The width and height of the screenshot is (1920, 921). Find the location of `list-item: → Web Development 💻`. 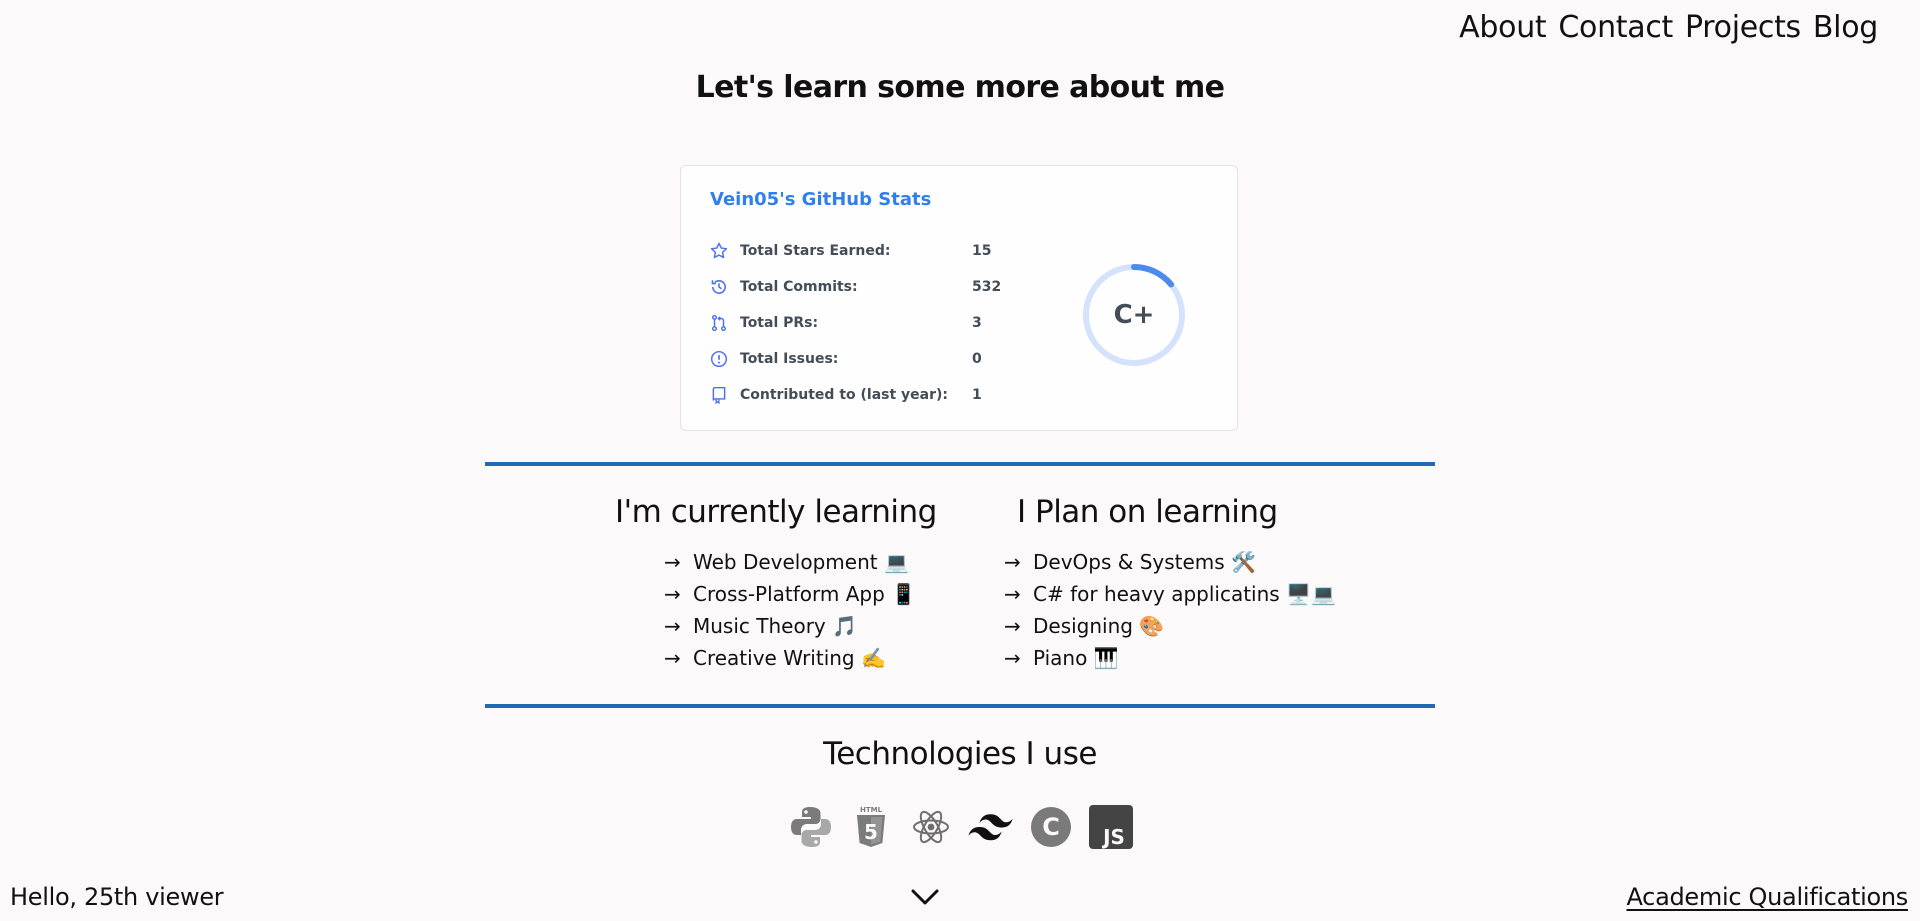

list-item: → Web Development 💻 is located at coordinates (790, 564).